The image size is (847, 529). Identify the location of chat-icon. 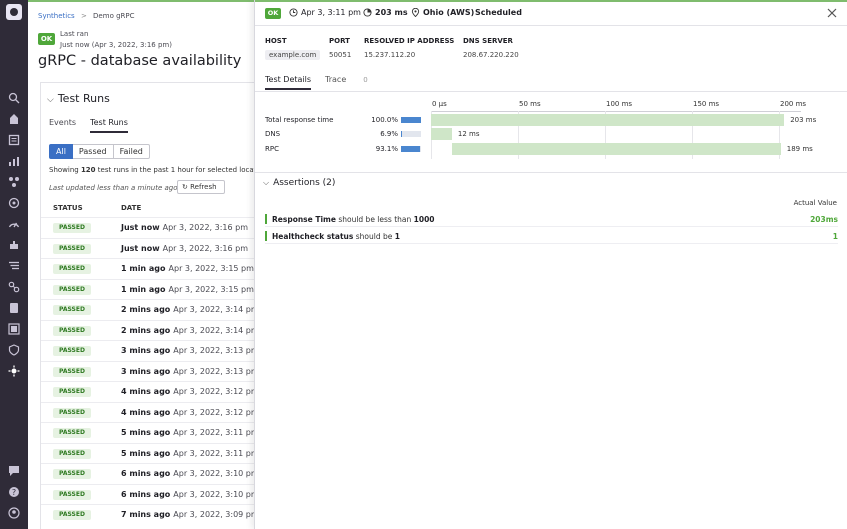
(14, 471).